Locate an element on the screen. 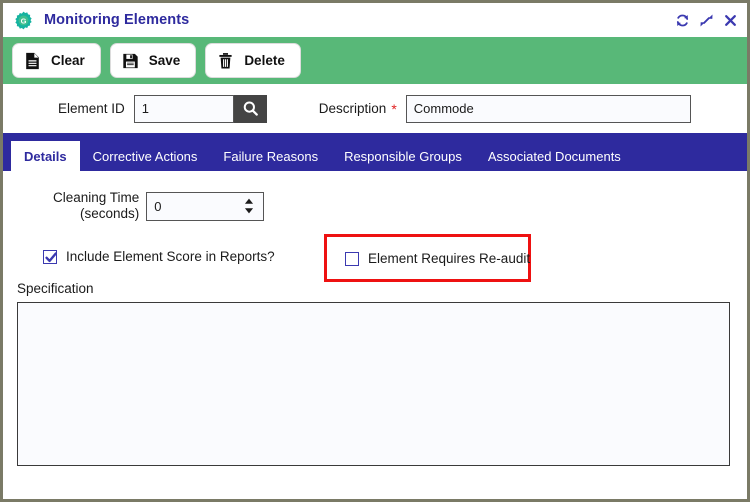 This screenshot has height=502, width=750. tab-associated-documents: Associated Documents is located at coordinates (554, 156).